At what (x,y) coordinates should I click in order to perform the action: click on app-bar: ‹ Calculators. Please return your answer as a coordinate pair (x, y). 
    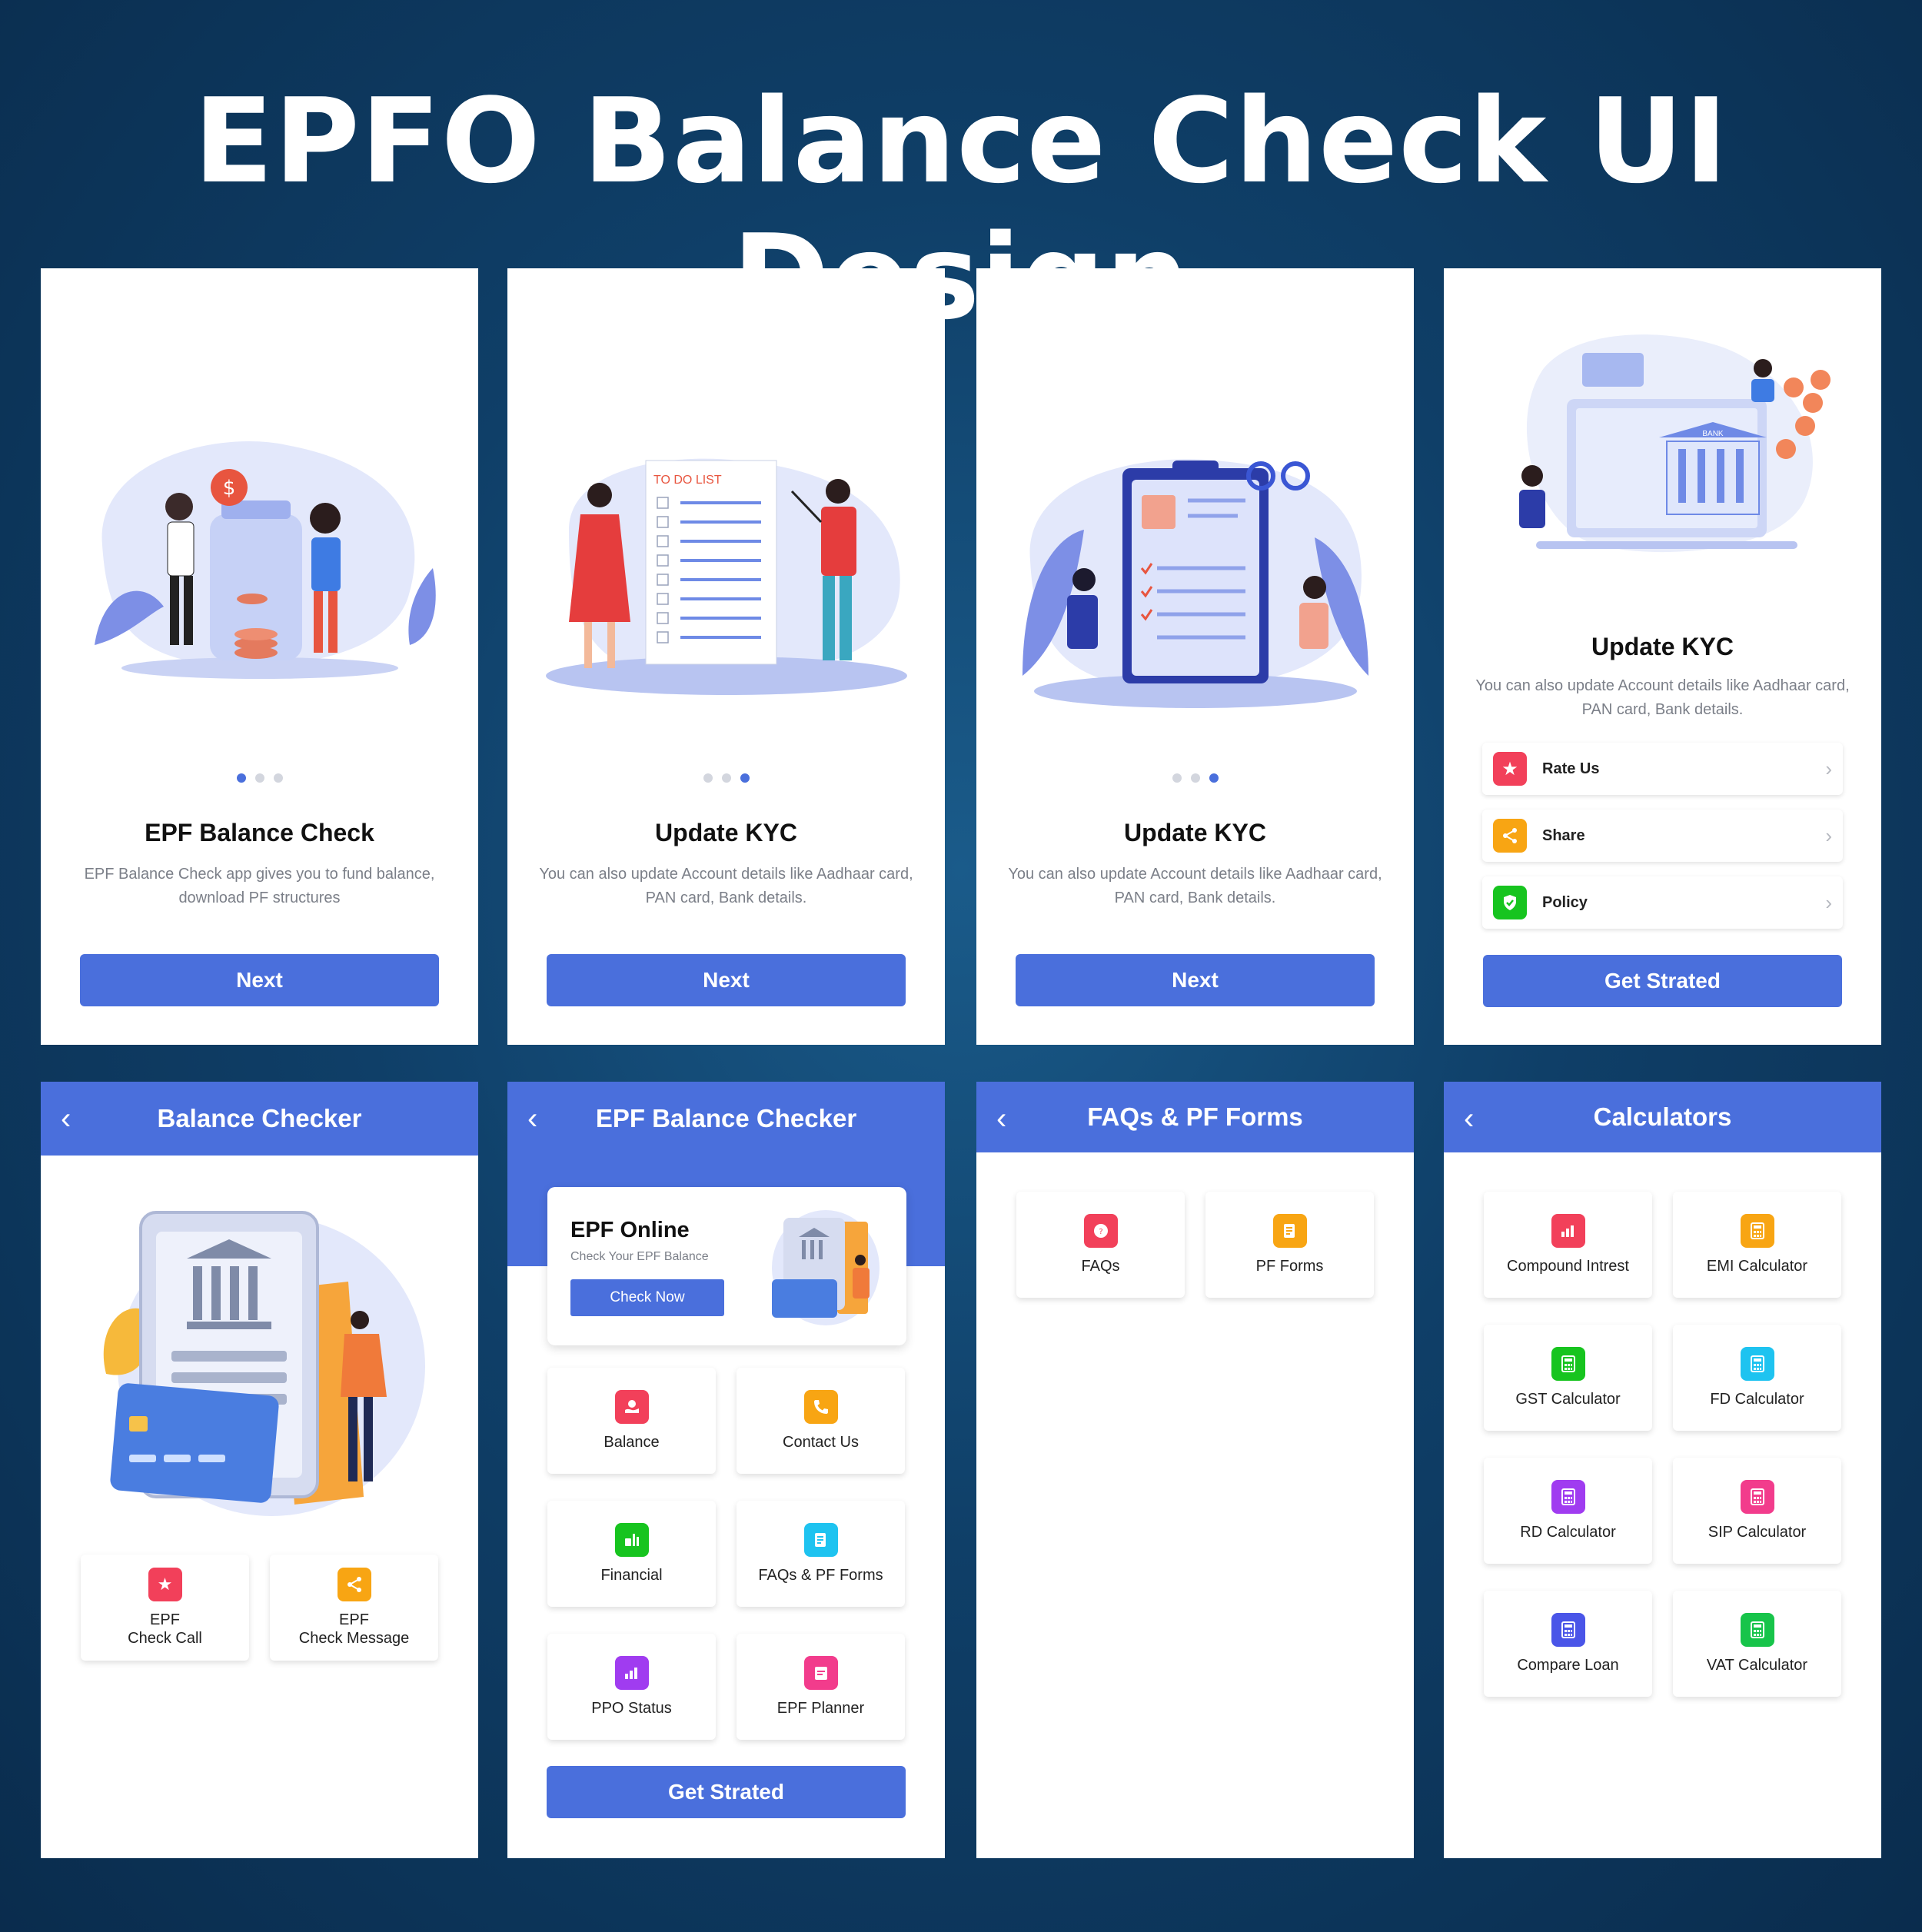
    Looking at the image, I should click on (1662, 1117).